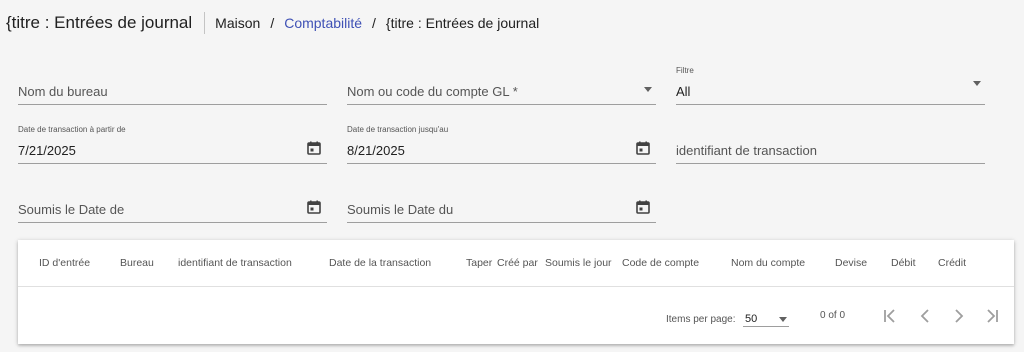 The width and height of the screenshot is (1024, 352). Describe the element at coordinates (172, 205) in the screenshot. I see `submitted-from-field: Soumis le Date de` at that location.